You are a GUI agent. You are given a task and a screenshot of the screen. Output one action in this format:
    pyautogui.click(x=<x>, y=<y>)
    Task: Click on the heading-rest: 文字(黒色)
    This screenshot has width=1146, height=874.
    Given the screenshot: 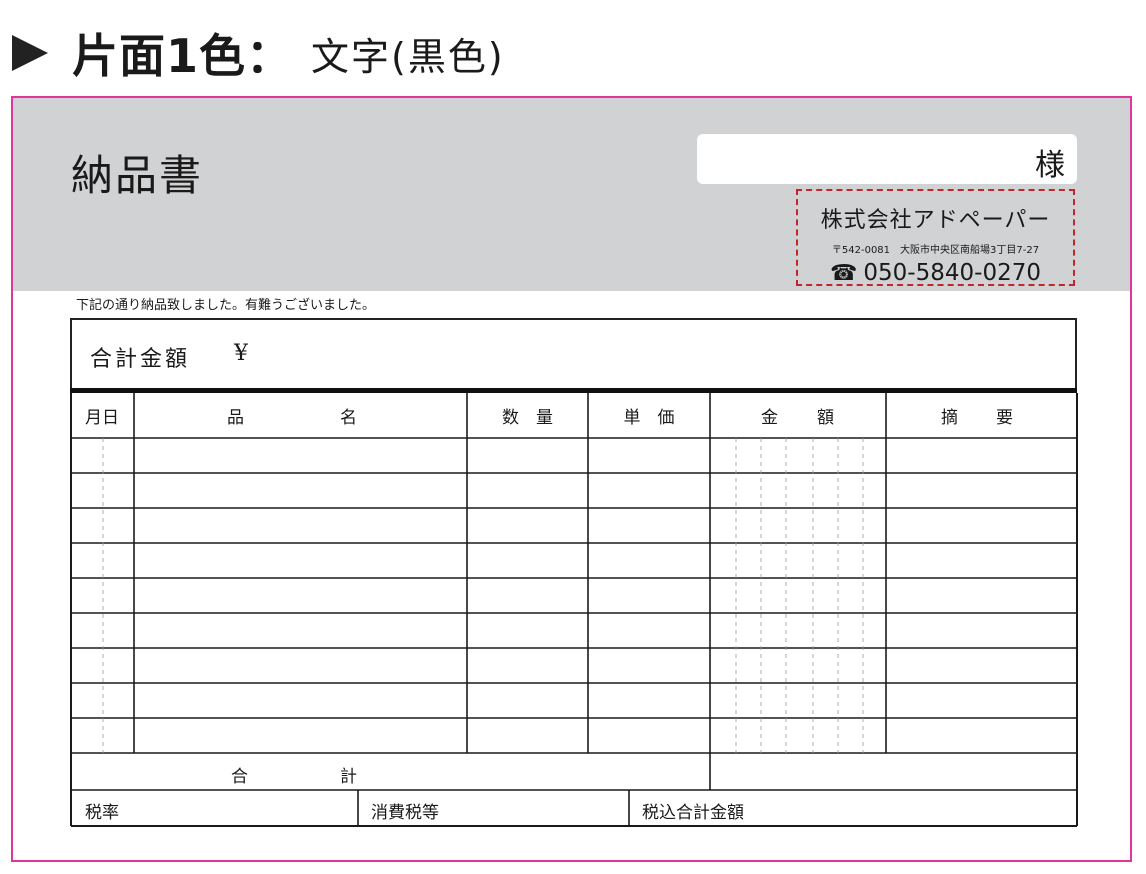 What is the action you would take?
    pyautogui.click(x=408, y=56)
    